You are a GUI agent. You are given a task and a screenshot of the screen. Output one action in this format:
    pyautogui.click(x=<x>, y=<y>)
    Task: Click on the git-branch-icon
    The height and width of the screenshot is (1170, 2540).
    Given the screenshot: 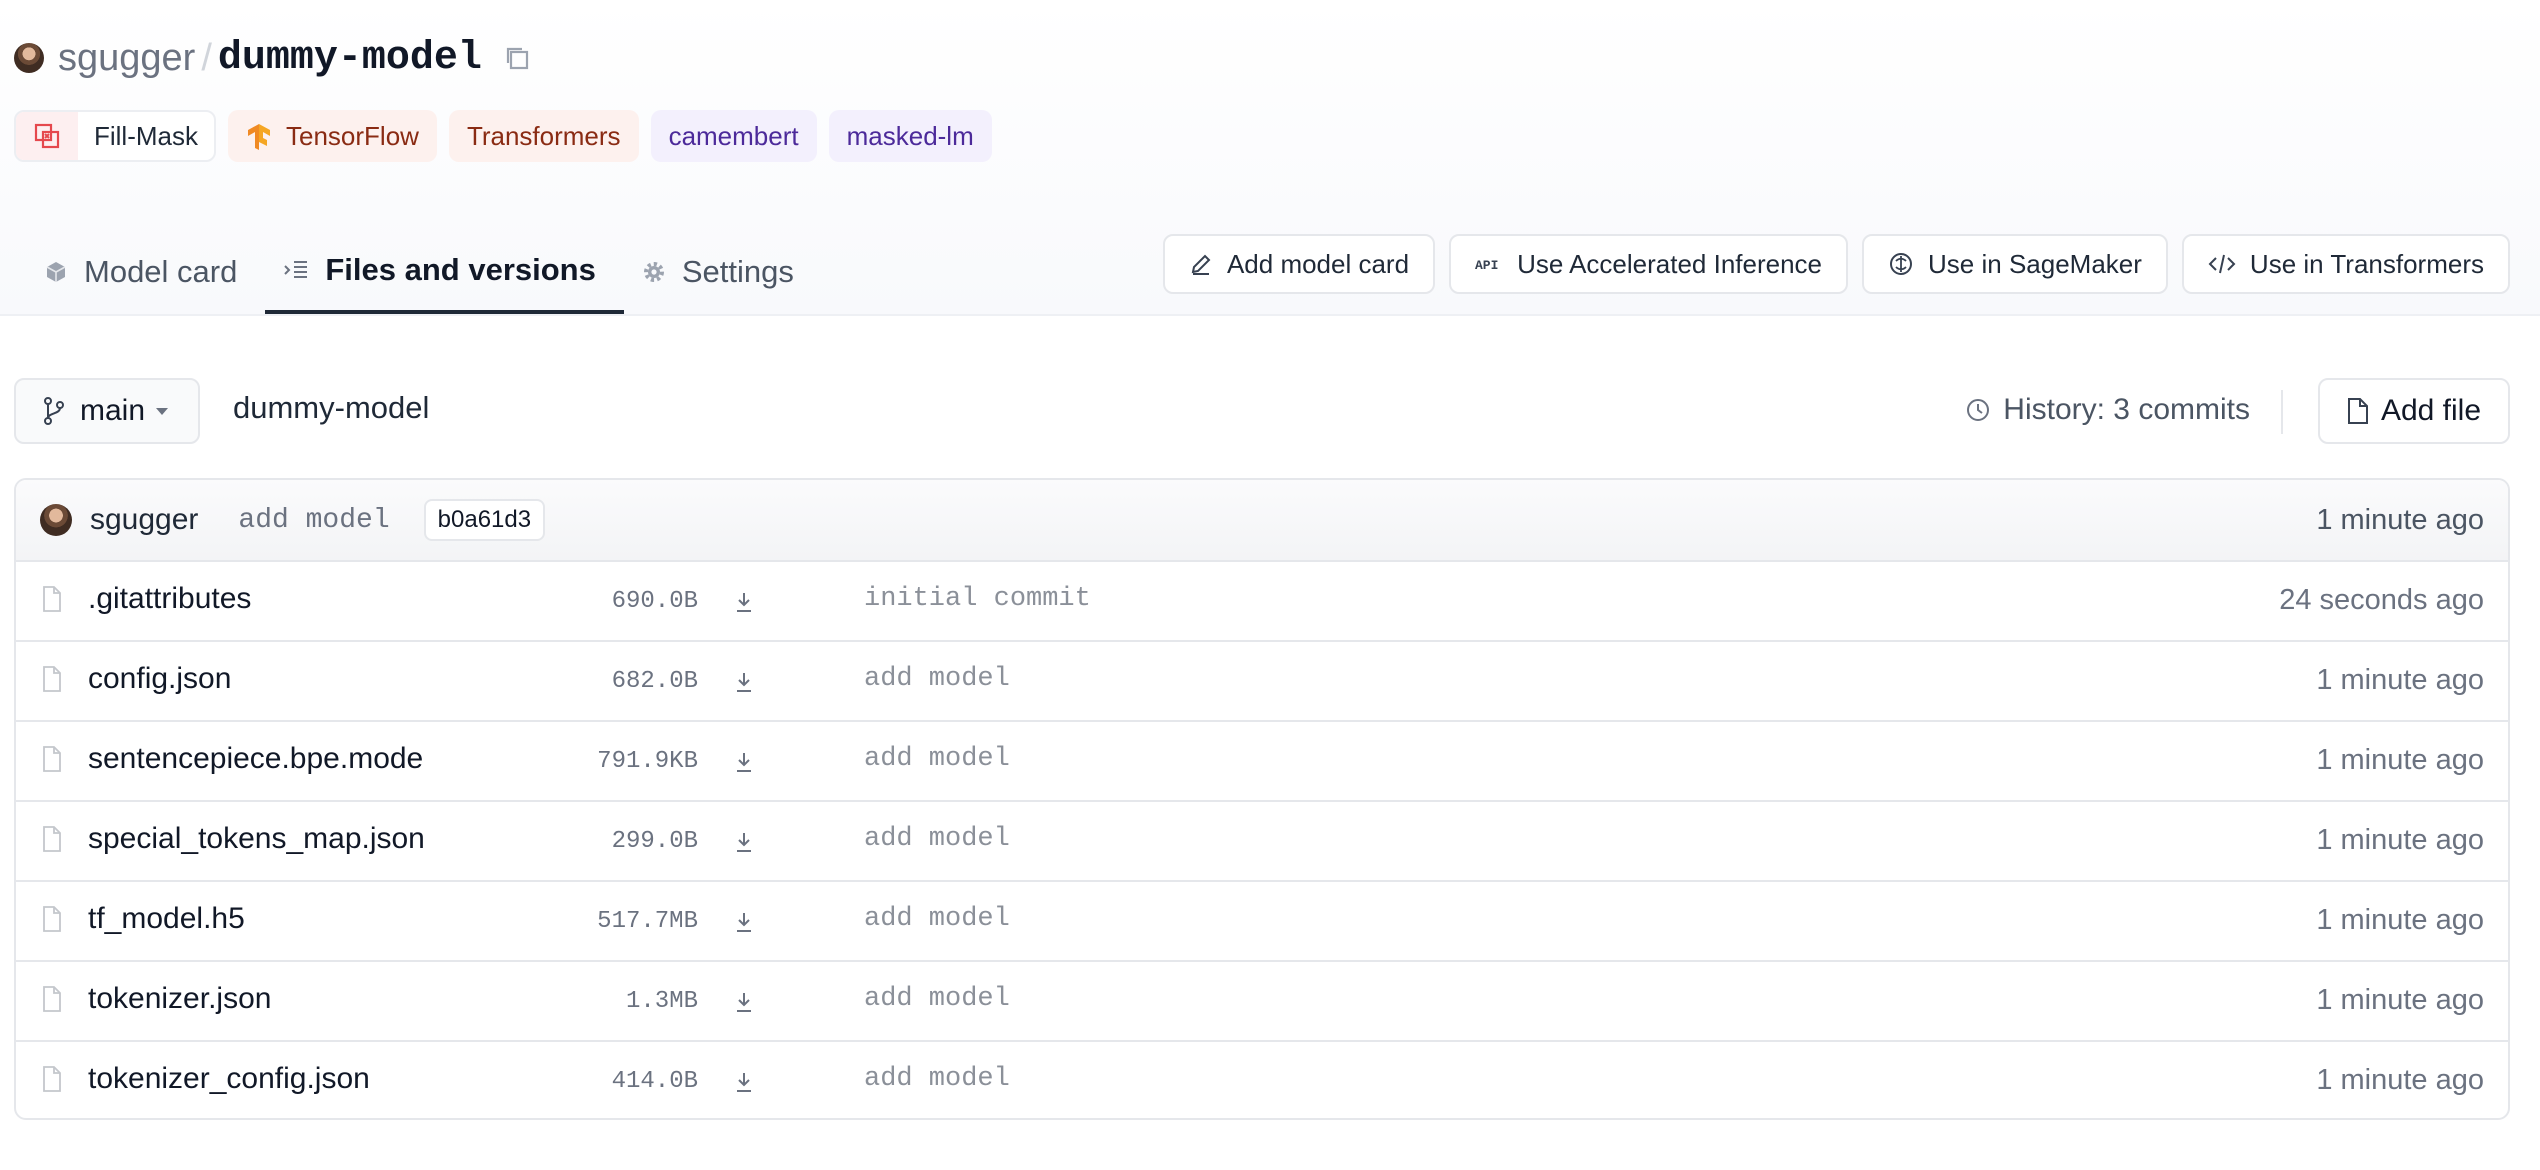 What is the action you would take?
    pyautogui.click(x=54, y=411)
    